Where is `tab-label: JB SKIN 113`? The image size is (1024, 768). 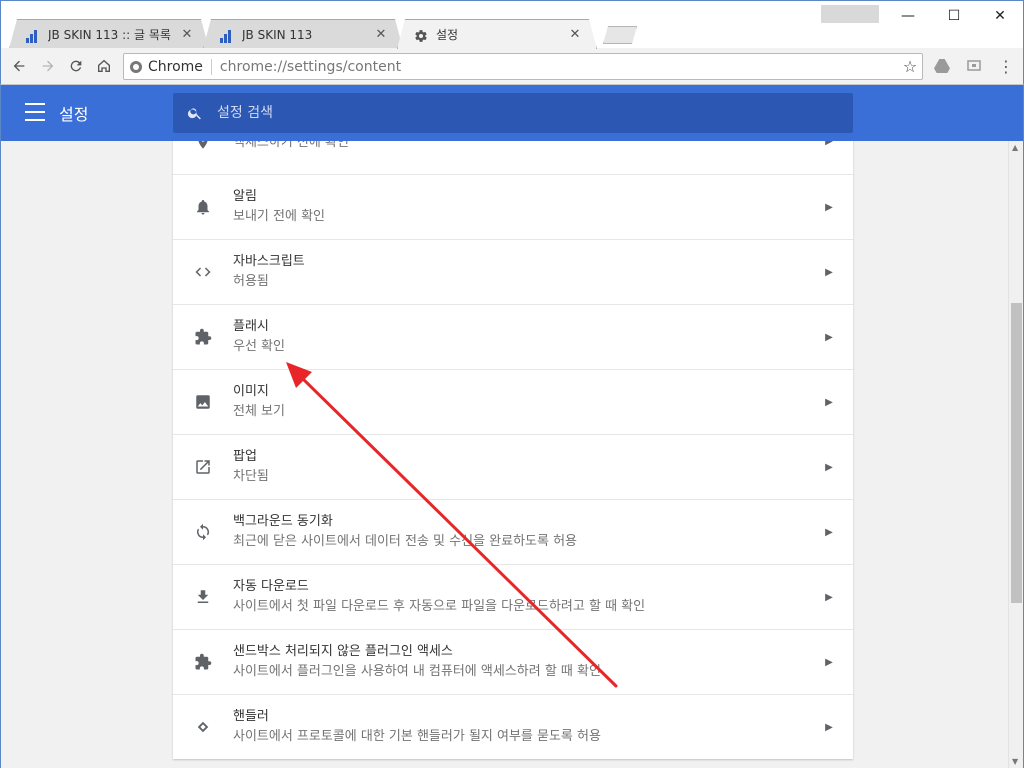
tab-label: JB SKIN 113 is located at coordinates (277, 34).